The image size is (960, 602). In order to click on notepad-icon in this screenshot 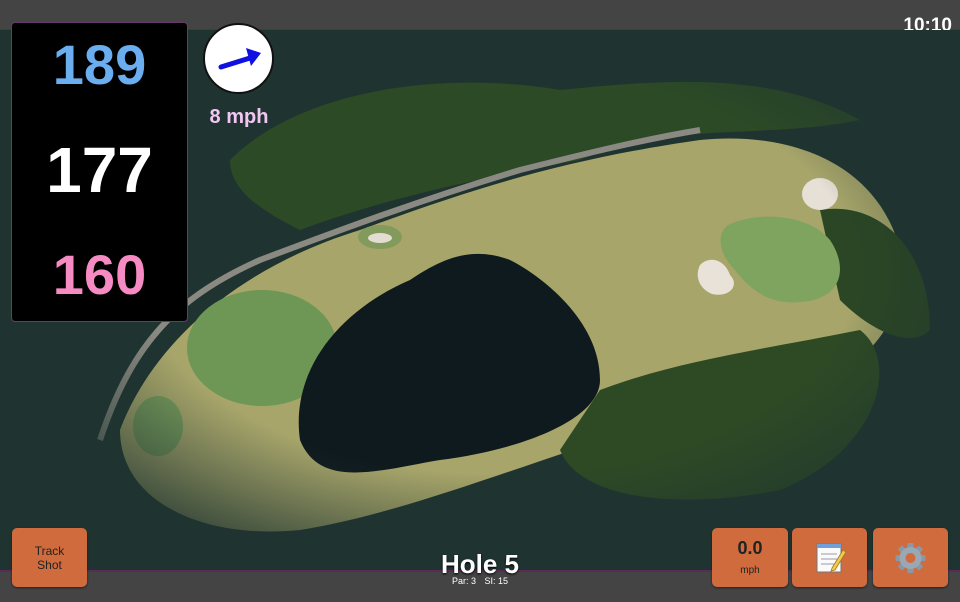, I will do `click(831, 558)`.